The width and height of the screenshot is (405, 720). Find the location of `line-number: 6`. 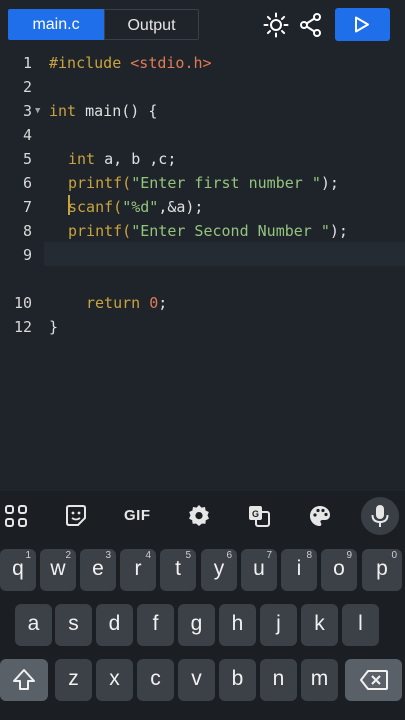

line-number: 6 is located at coordinates (27, 183).